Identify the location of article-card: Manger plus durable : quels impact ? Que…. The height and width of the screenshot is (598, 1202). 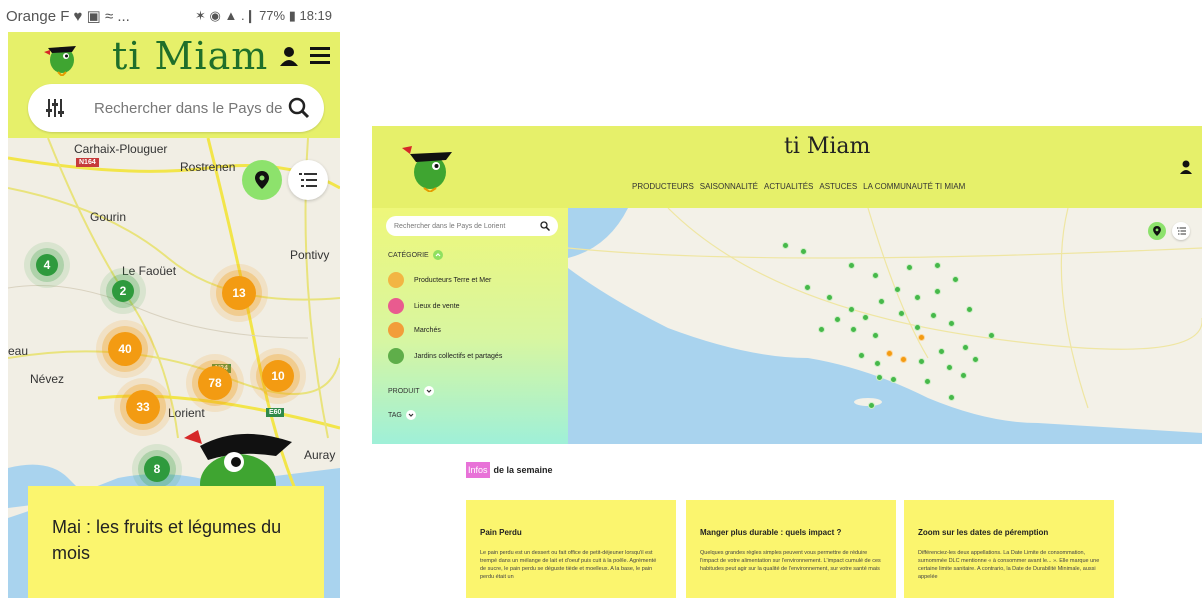
(791, 549).